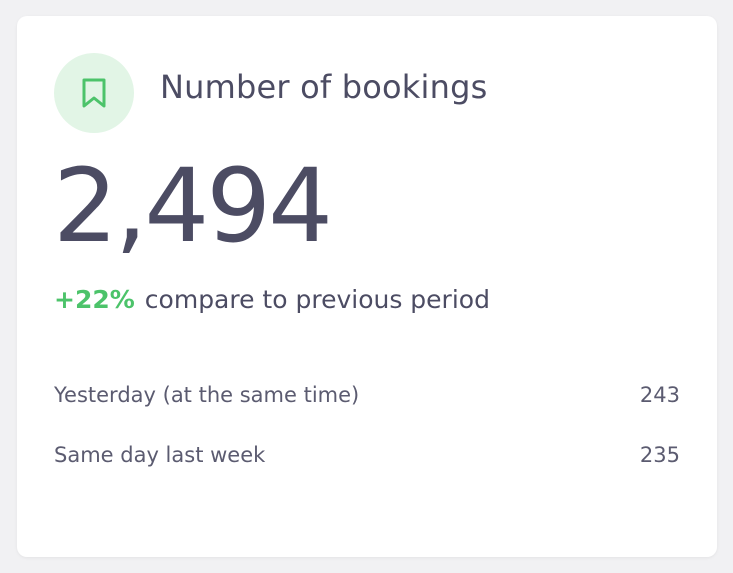  I want to click on comparison-line: +22% compare to previous period, so click(272, 299).